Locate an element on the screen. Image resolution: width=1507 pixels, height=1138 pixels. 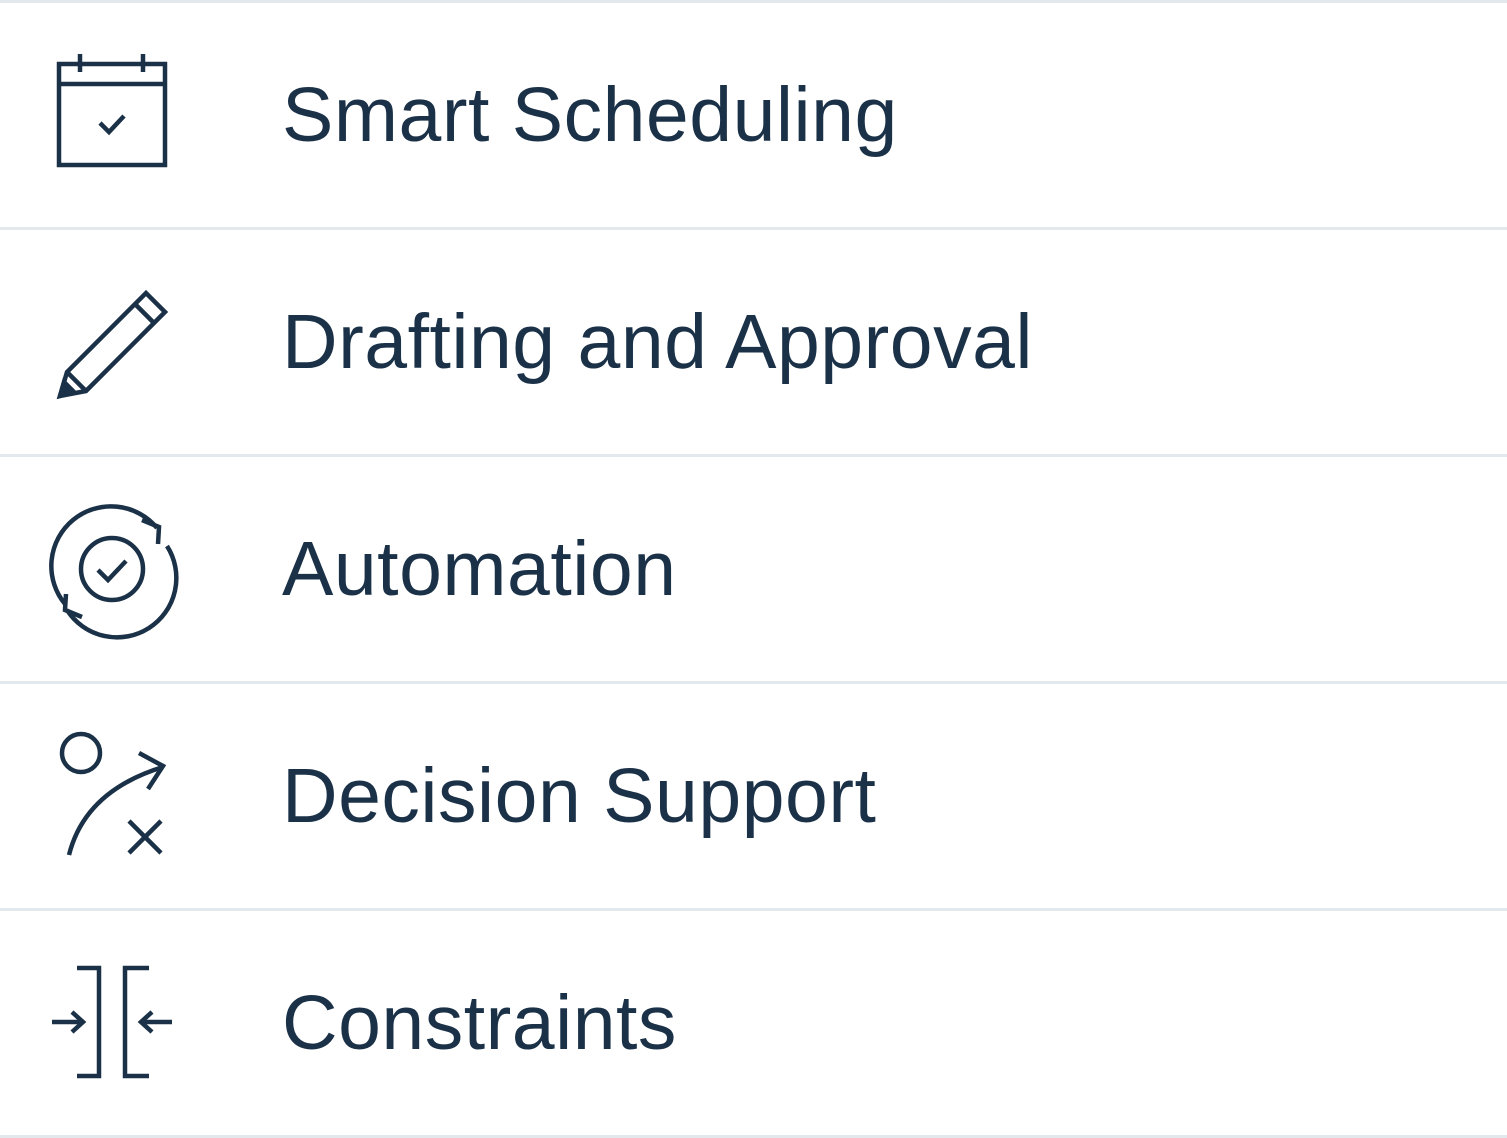
feature-label: Smart Scheduling is located at coordinates (590, 114).